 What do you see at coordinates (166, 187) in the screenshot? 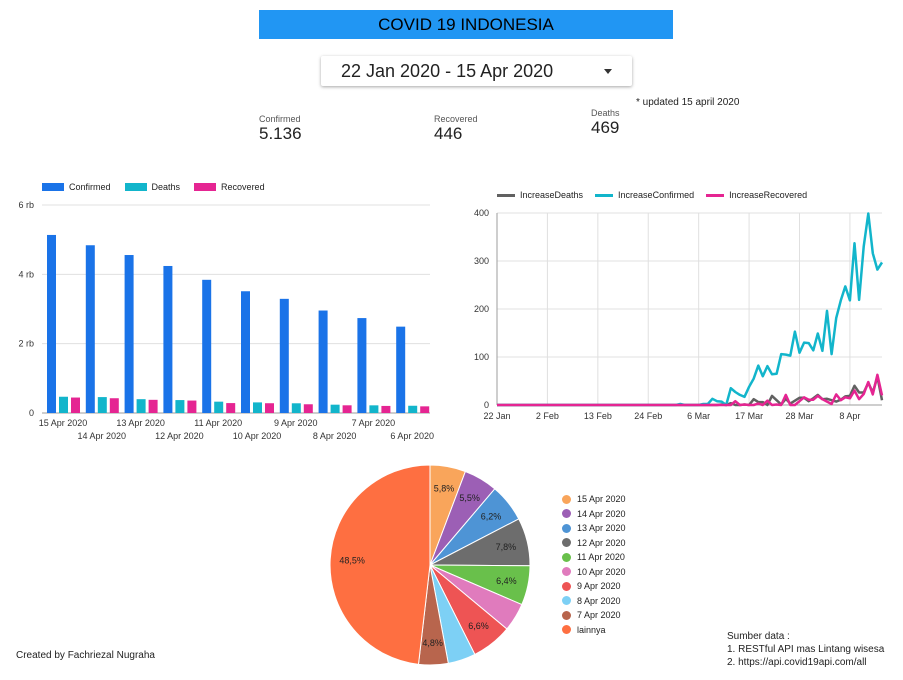
I see `legend-label: Deaths` at bounding box center [166, 187].